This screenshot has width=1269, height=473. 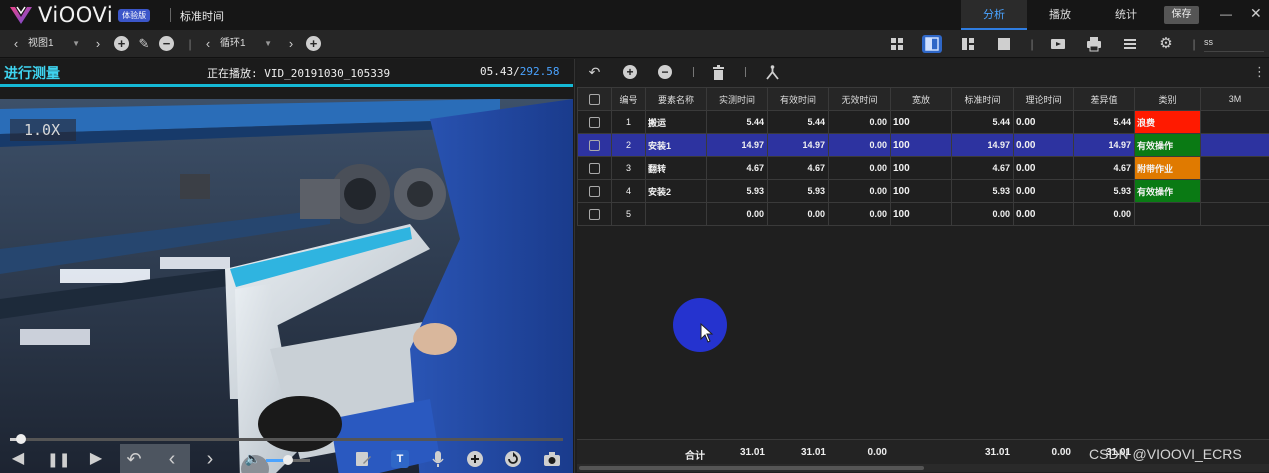 What do you see at coordinates (1234, 44) in the screenshot?
I see `ss-select: ss` at bounding box center [1234, 44].